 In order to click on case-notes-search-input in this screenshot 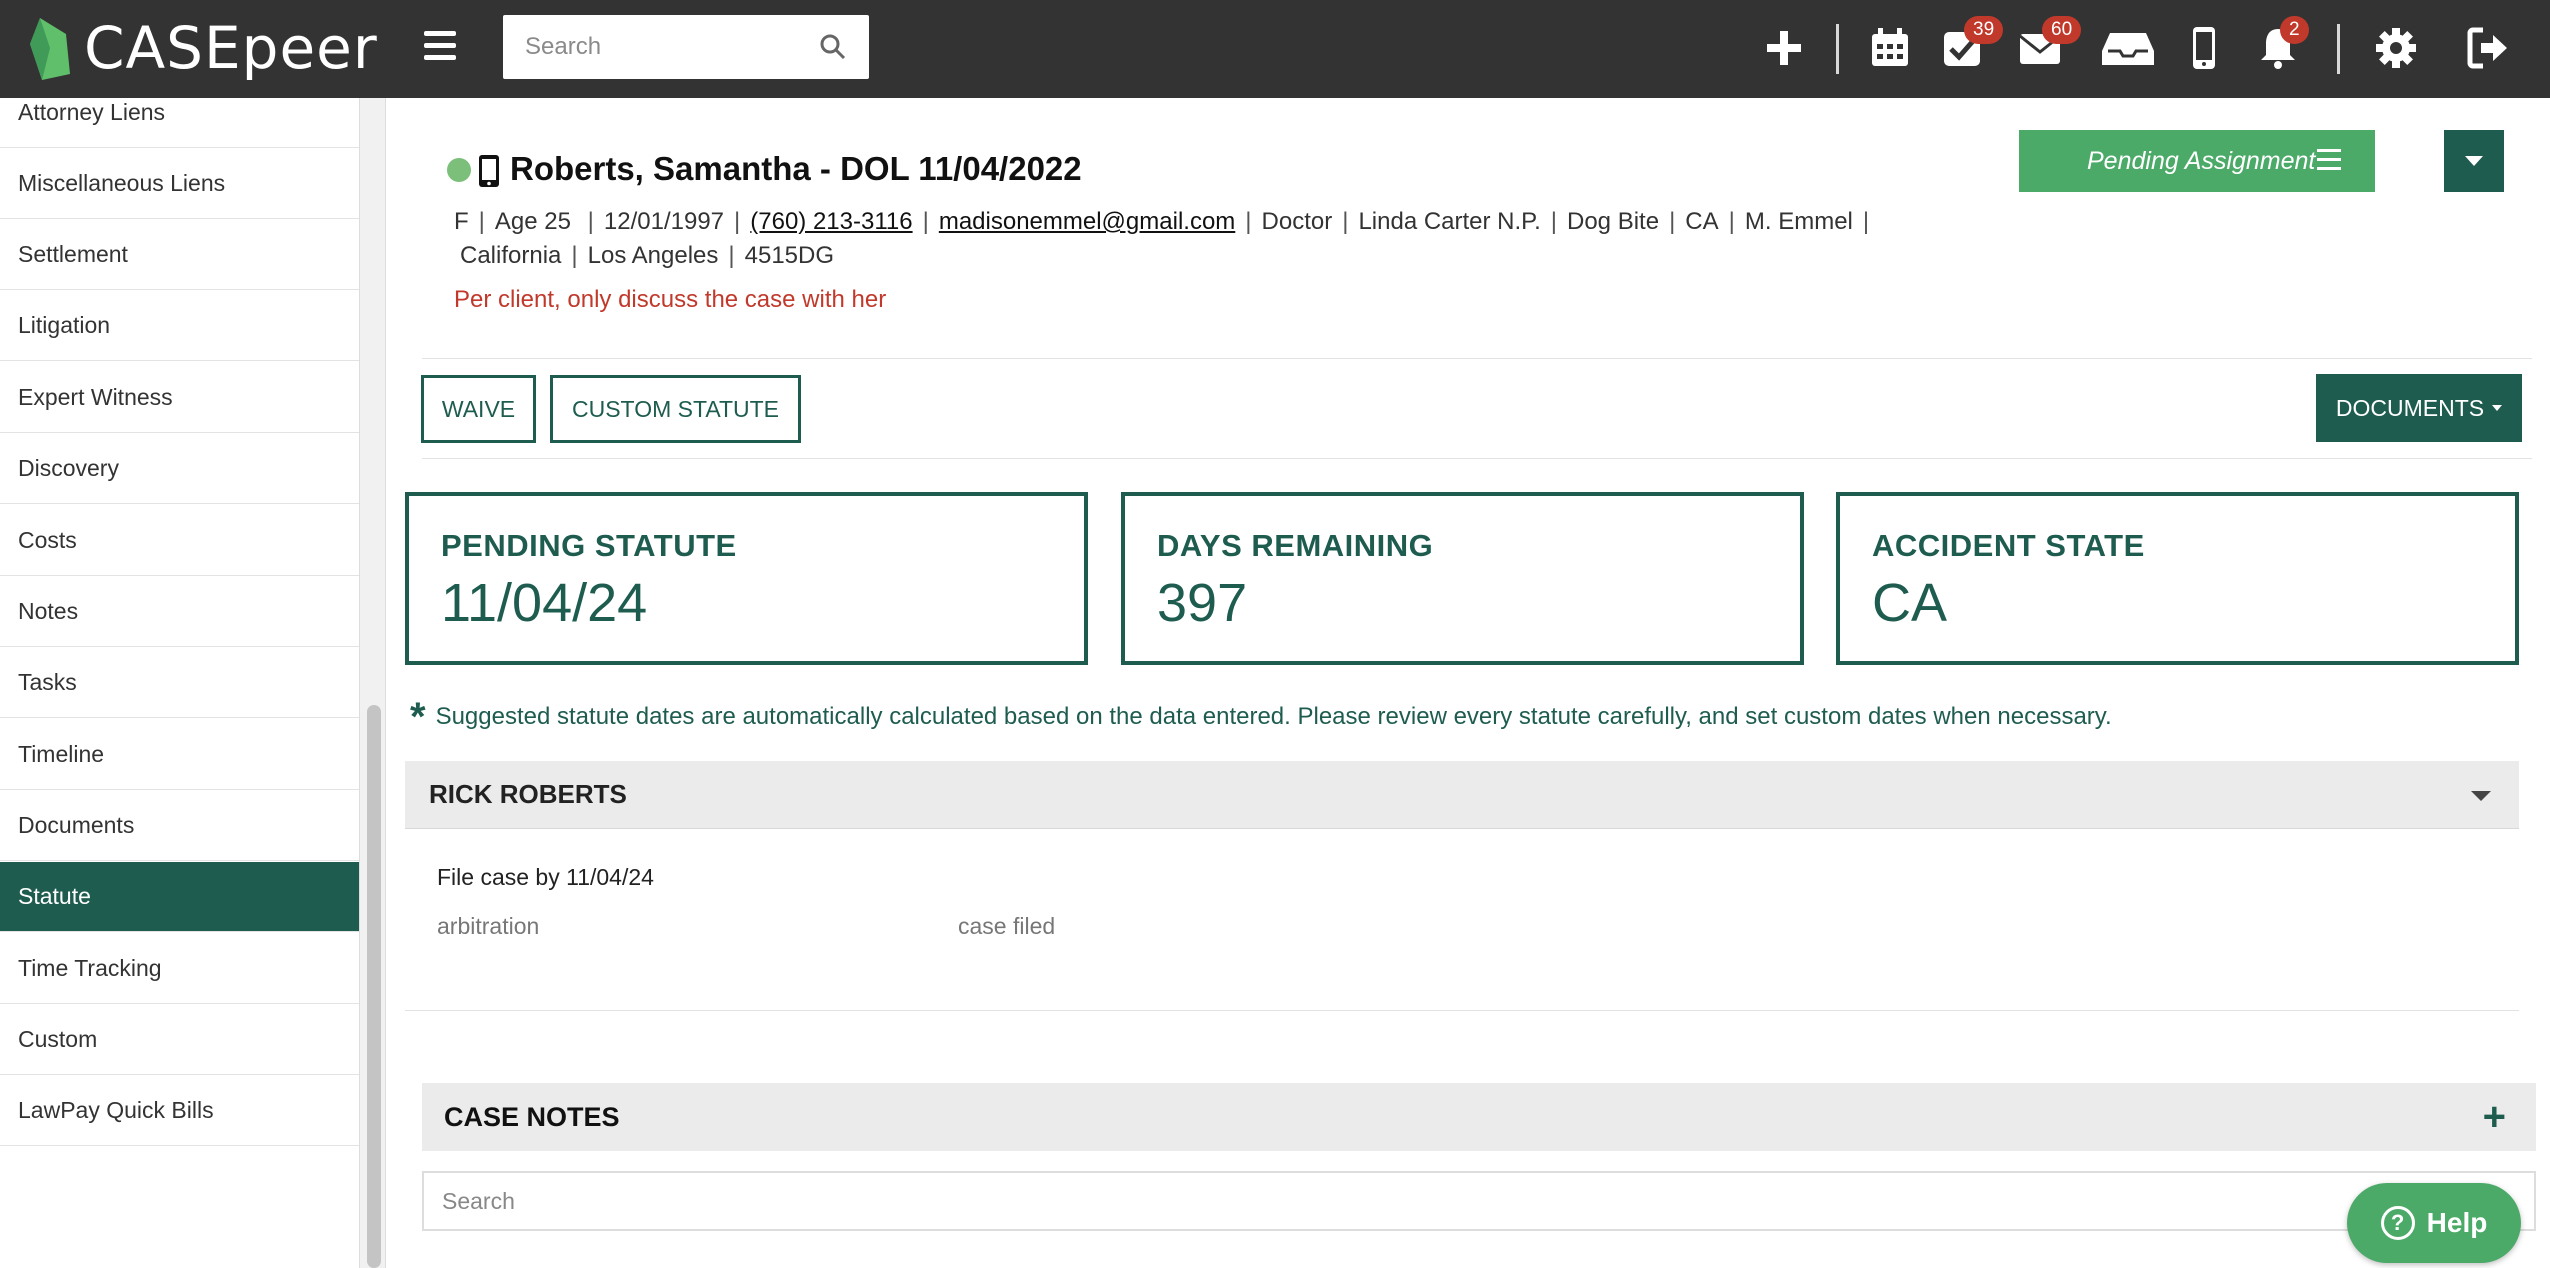, I will do `click(1479, 1201)`.